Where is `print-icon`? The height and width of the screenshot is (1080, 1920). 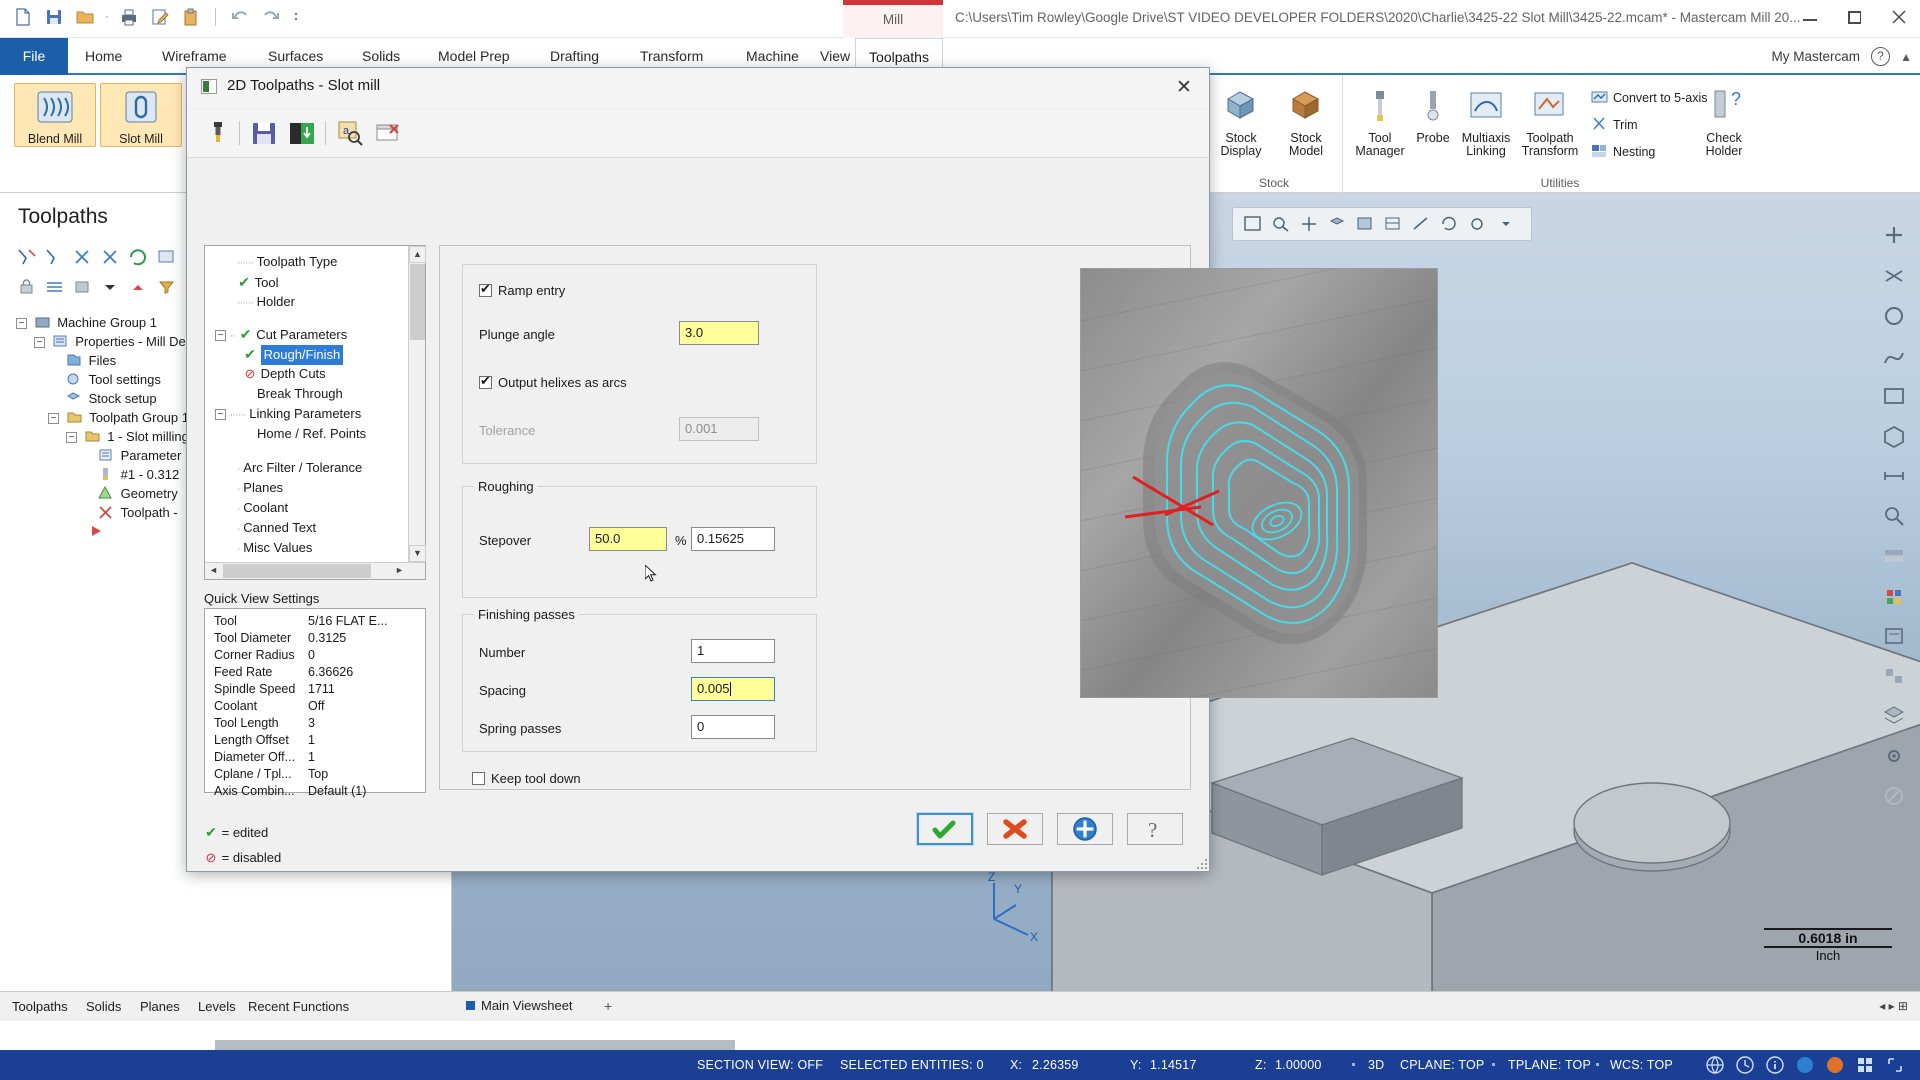
print-icon is located at coordinates (129, 17).